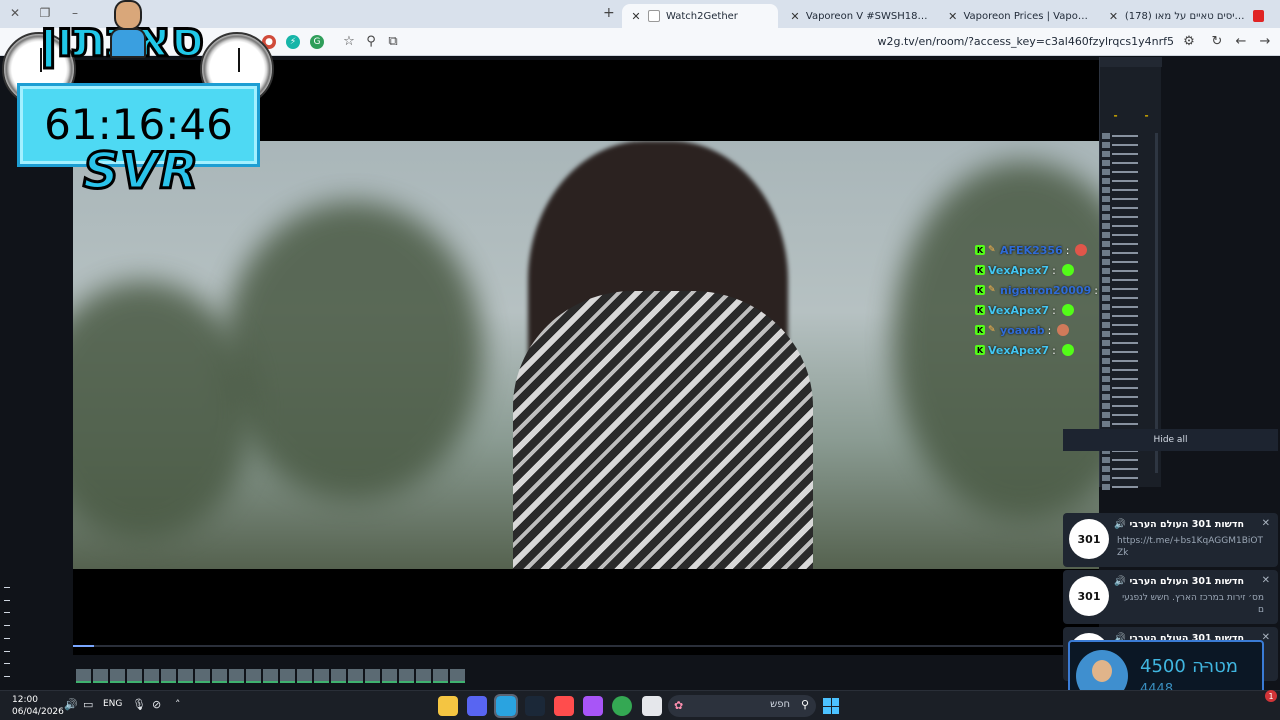 This screenshot has width=1280, height=720. I want to click on playlist-thumbnail-strip, so click(270, 676).